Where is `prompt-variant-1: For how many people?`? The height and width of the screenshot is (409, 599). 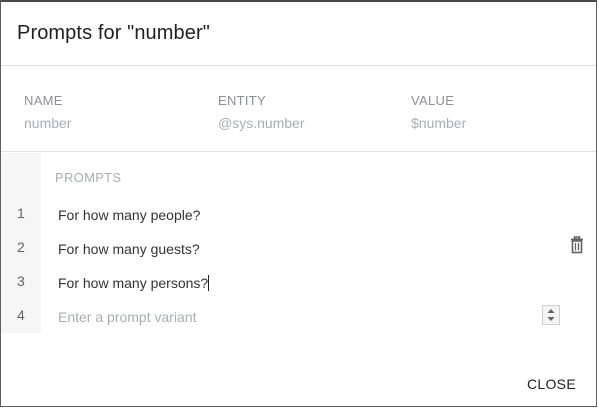 prompt-variant-1: For how many people? is located at coordinates (129, 215).